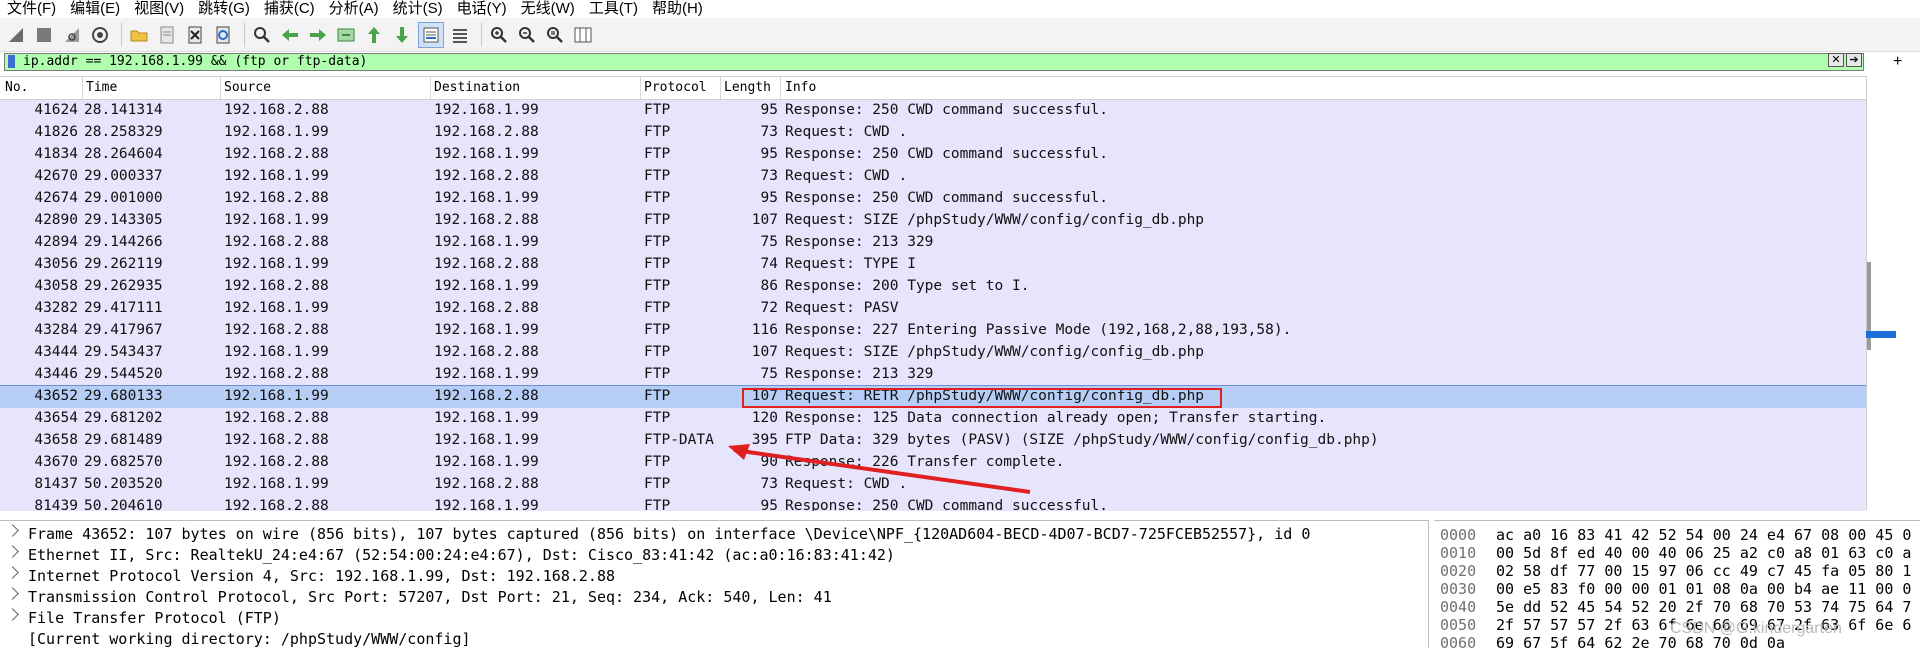  What do you see at coordinates (16, 35) in the screenshot?
I see `shark-fin-start-icon` at bounding box center [16, 35].